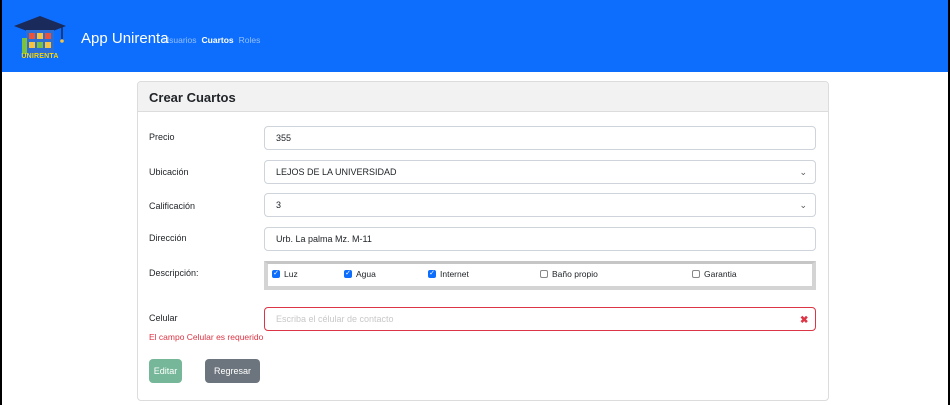 This screenshot has width=950, height=405. Describe the element at coordinates (168, 238) in the screenshot. I see `direccion-label: Dirección` at that location.